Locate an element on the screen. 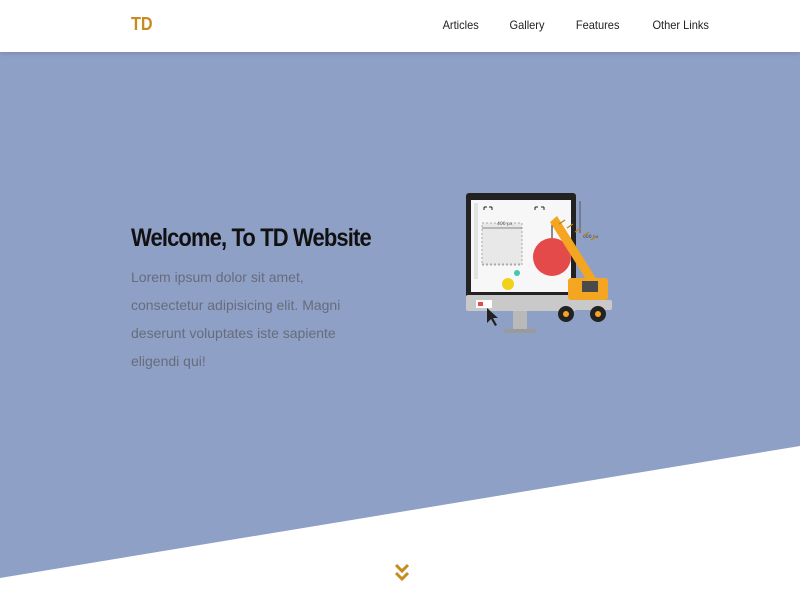  site-header: TD Articles Gallery Features Other Links is located at coordinates (400, 26).